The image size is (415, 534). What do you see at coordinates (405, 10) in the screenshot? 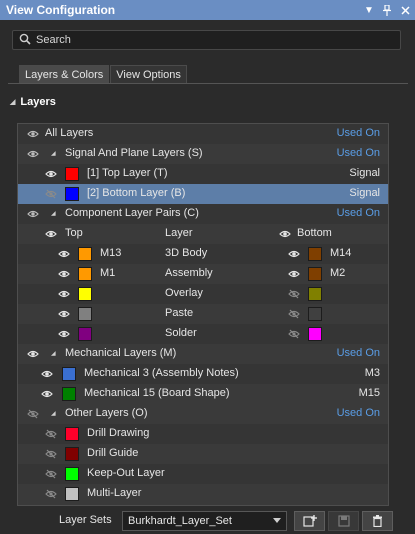
I see `close-icon` at bounding box center [405, 10].